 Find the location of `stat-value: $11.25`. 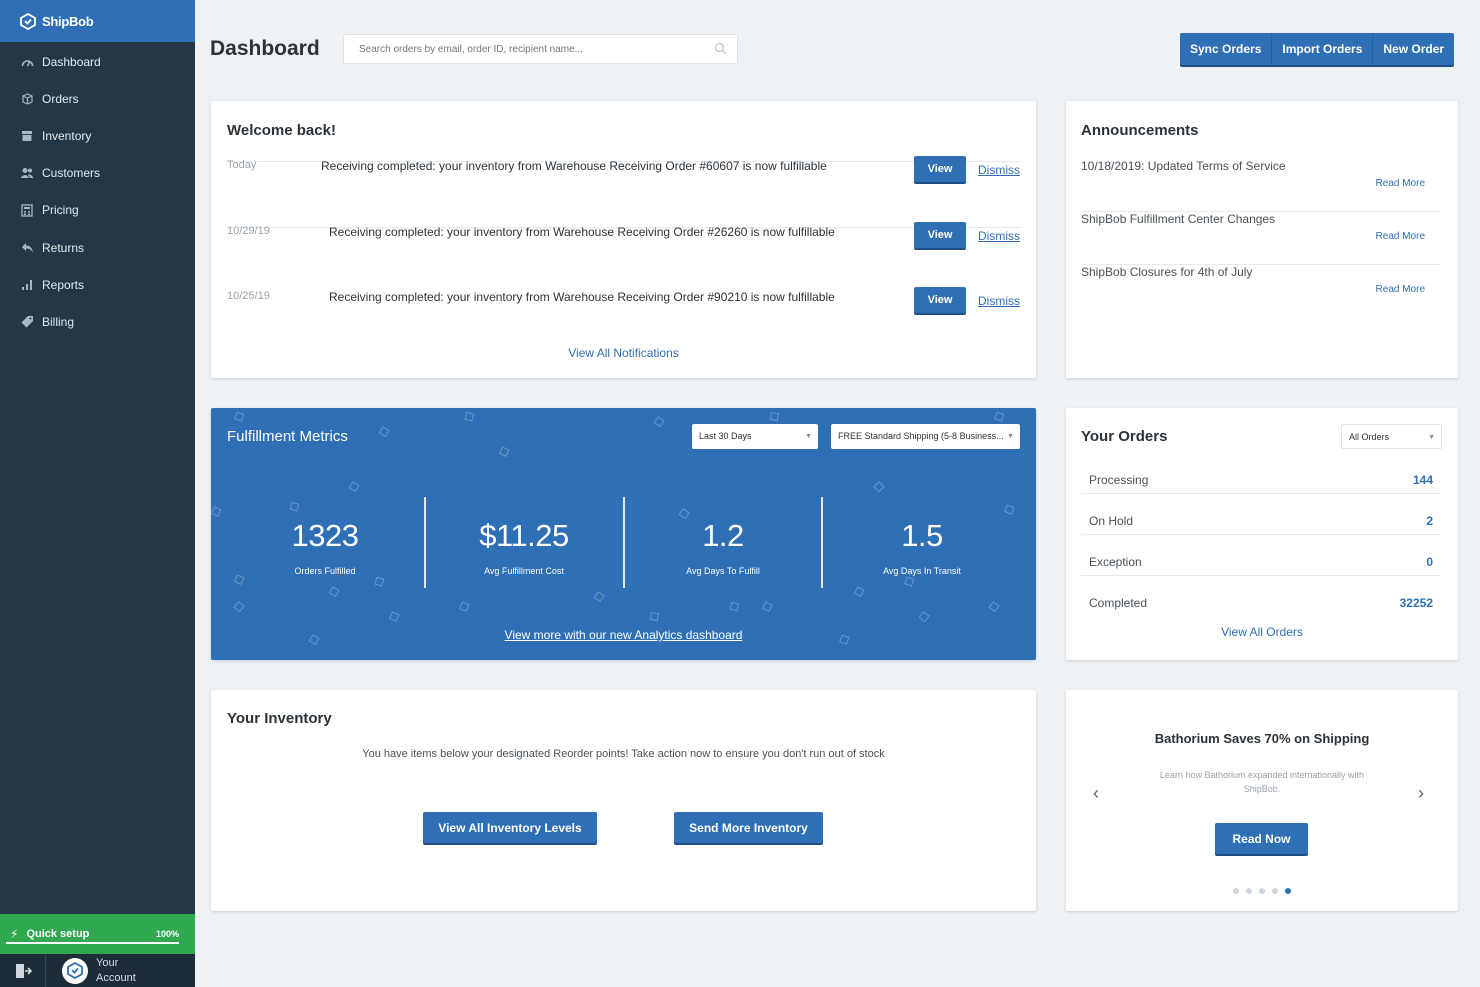

stat-value: $11.25 is located at coordinates (524, 535).